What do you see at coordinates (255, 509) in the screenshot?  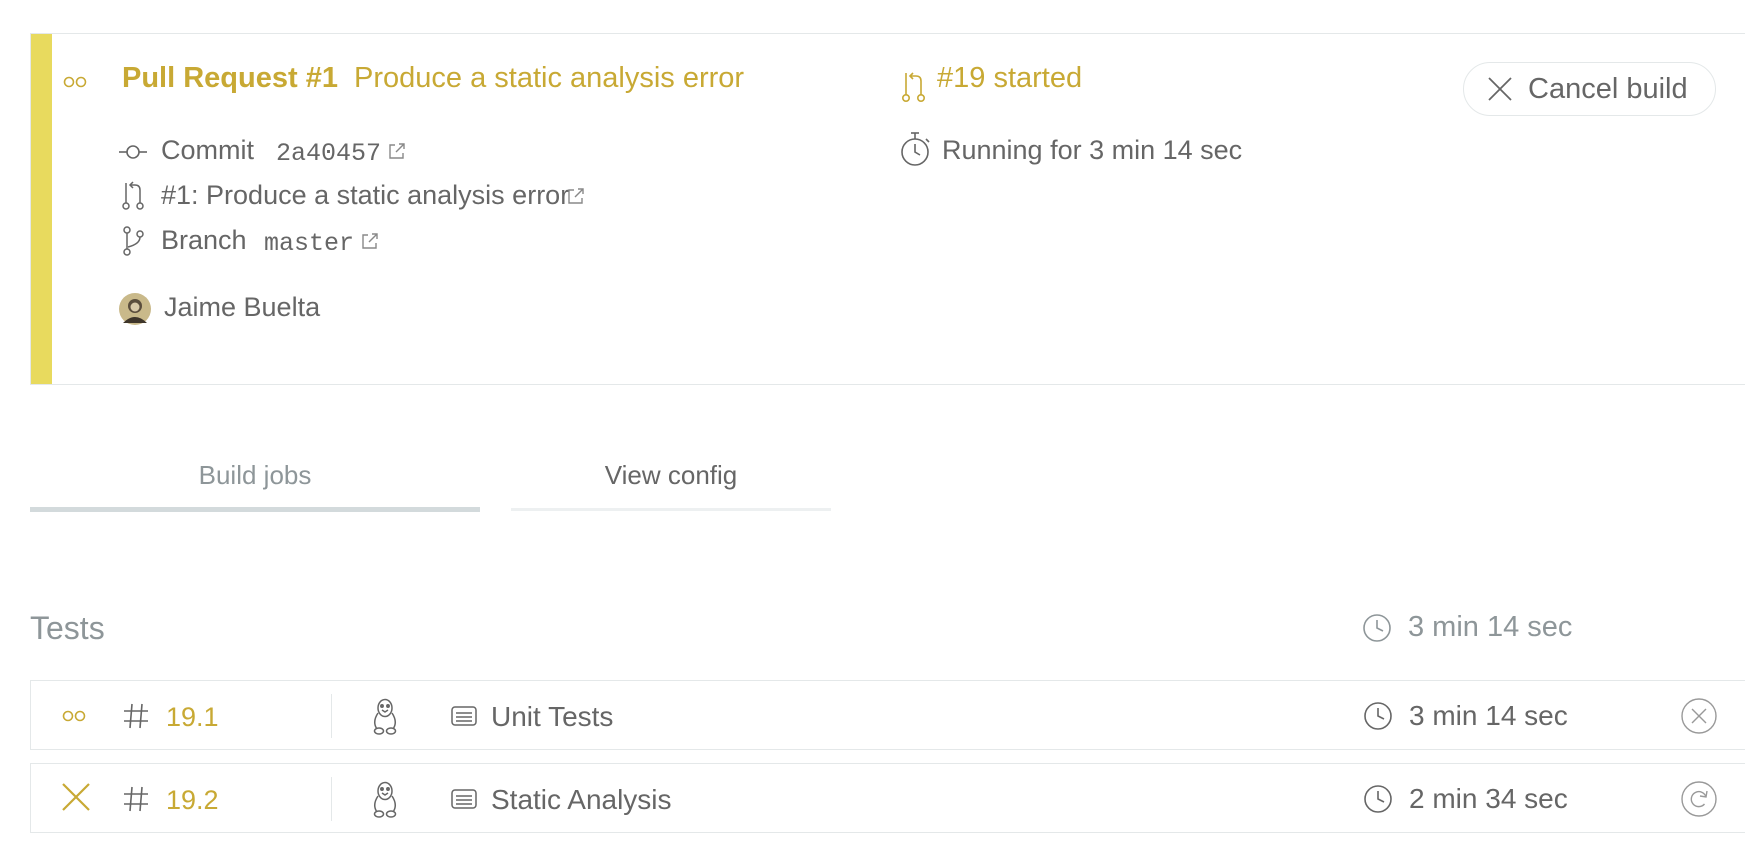 I see `tab-build-jobs-underline` at bounding box center [255, 509].